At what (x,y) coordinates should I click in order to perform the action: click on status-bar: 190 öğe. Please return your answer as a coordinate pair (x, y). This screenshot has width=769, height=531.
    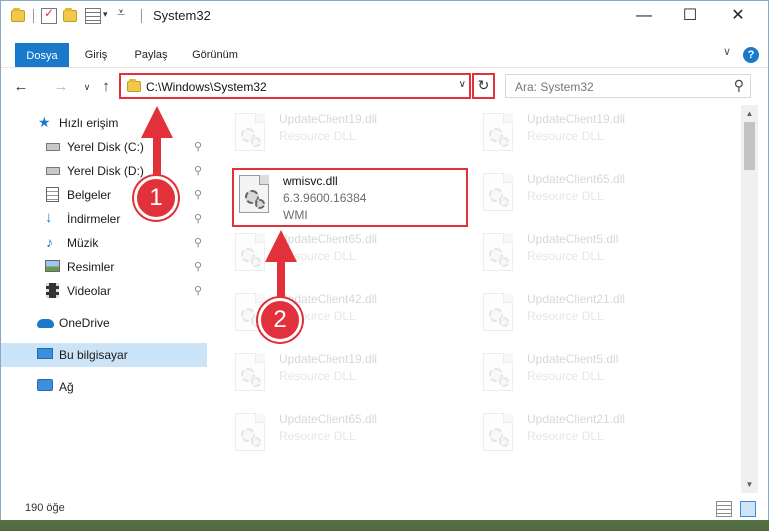
    Looking at the image, I should click on (384, 508).